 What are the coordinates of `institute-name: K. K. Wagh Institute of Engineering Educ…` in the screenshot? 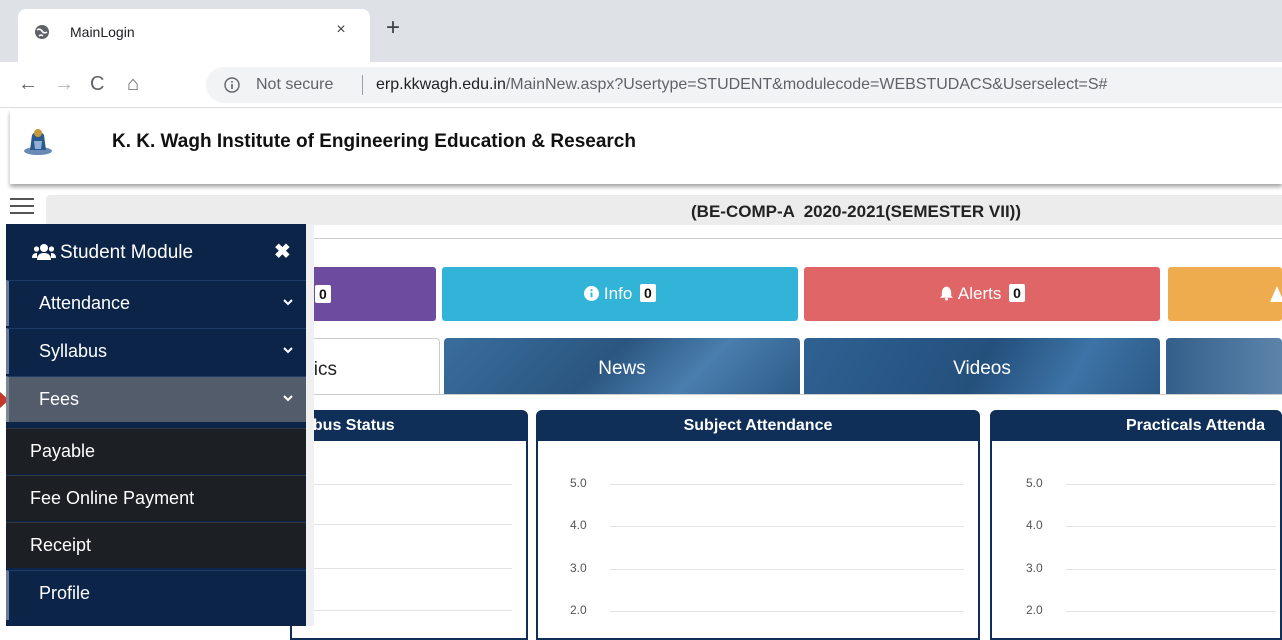 It's located at (374, 141).